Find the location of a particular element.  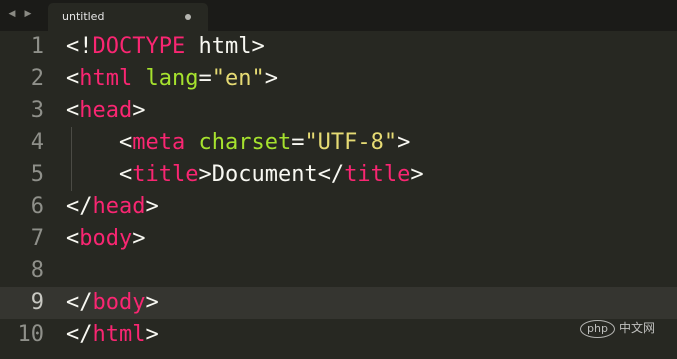

code-text: <meta charset="UTF-8"> is located at coordinates (238, 142).